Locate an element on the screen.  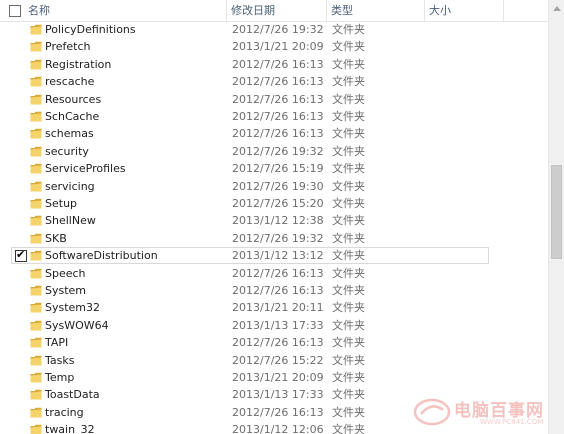
file-name: ShellNew is located at coordinates (70, 220).